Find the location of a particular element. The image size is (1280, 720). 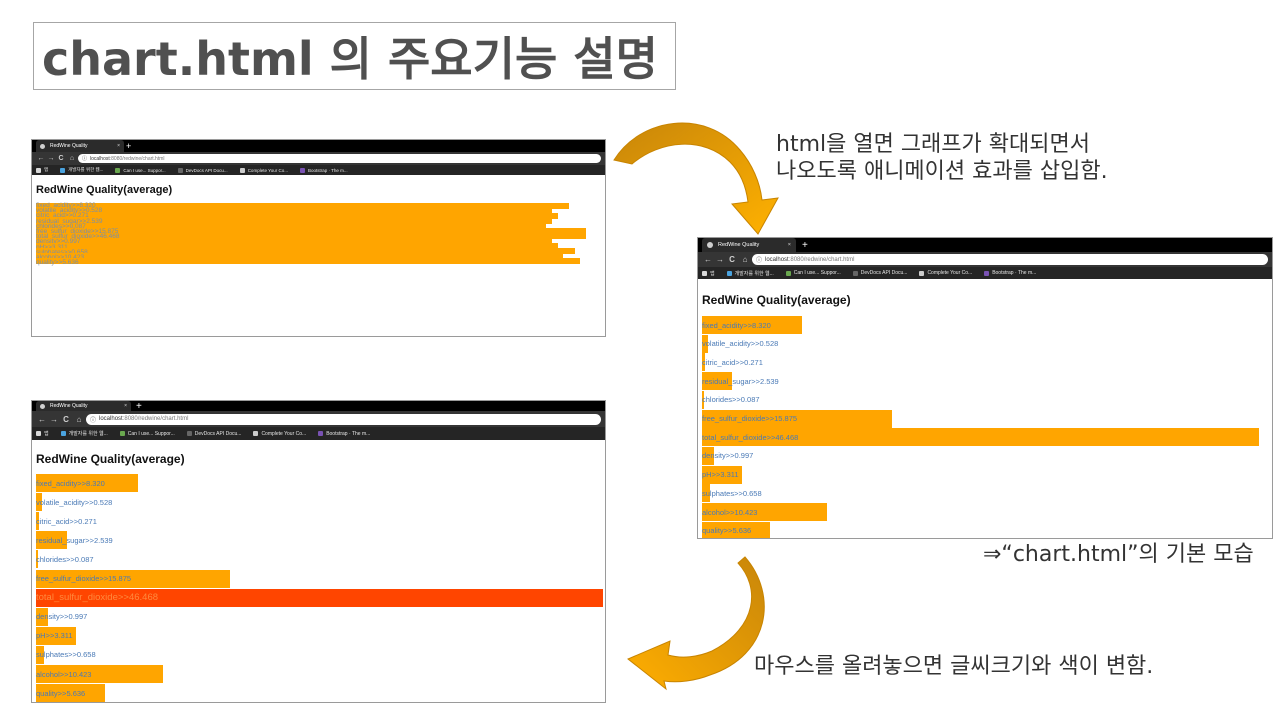

bar-quality is located at coordinates (308, 261).